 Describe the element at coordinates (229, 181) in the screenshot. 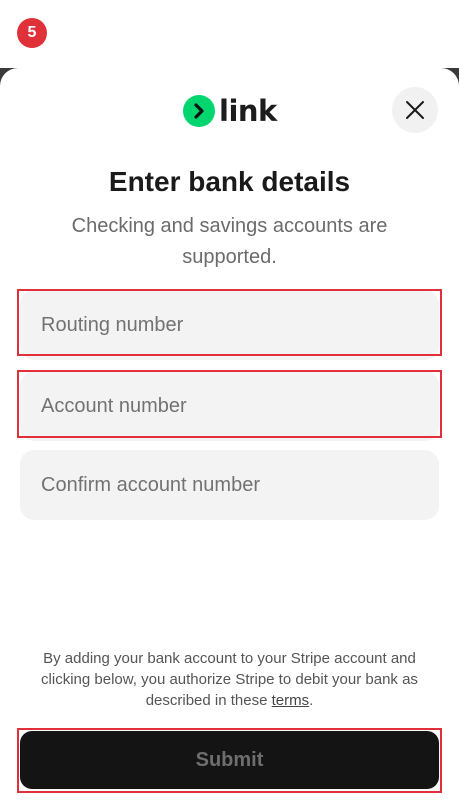

I see `page-title: Enter bank details` at that location.